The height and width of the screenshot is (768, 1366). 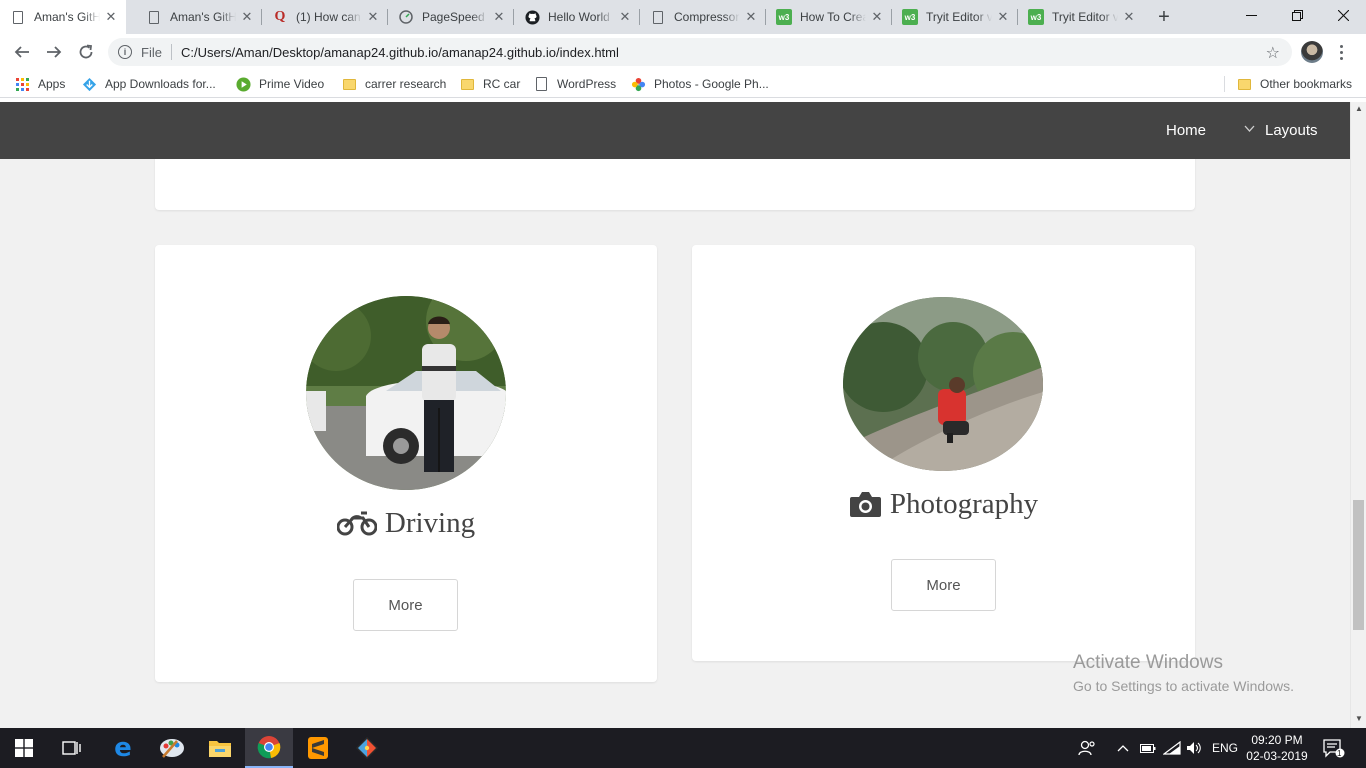 I want to click on start-button, so click(x=24, y=748).